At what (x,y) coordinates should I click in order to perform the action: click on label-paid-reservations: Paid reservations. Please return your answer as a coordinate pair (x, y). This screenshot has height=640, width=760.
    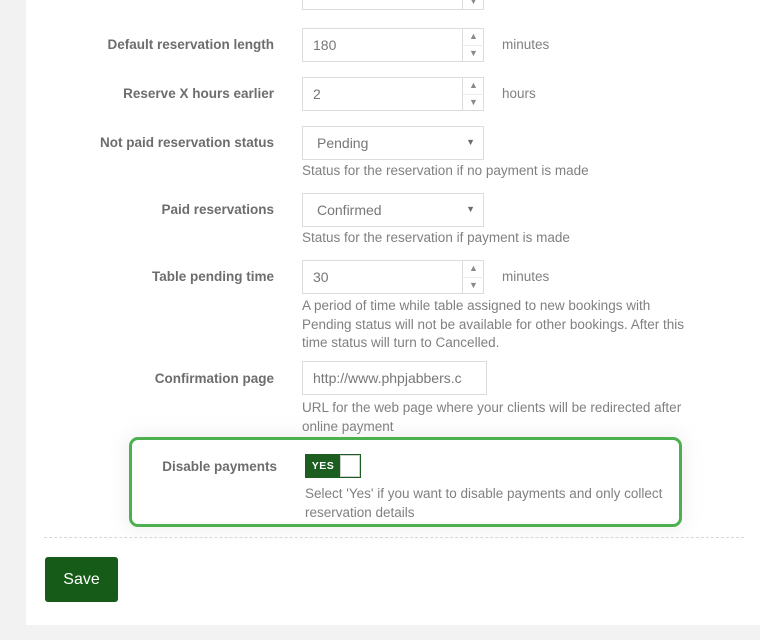
    Looking at the image, I should click on (217, 209).